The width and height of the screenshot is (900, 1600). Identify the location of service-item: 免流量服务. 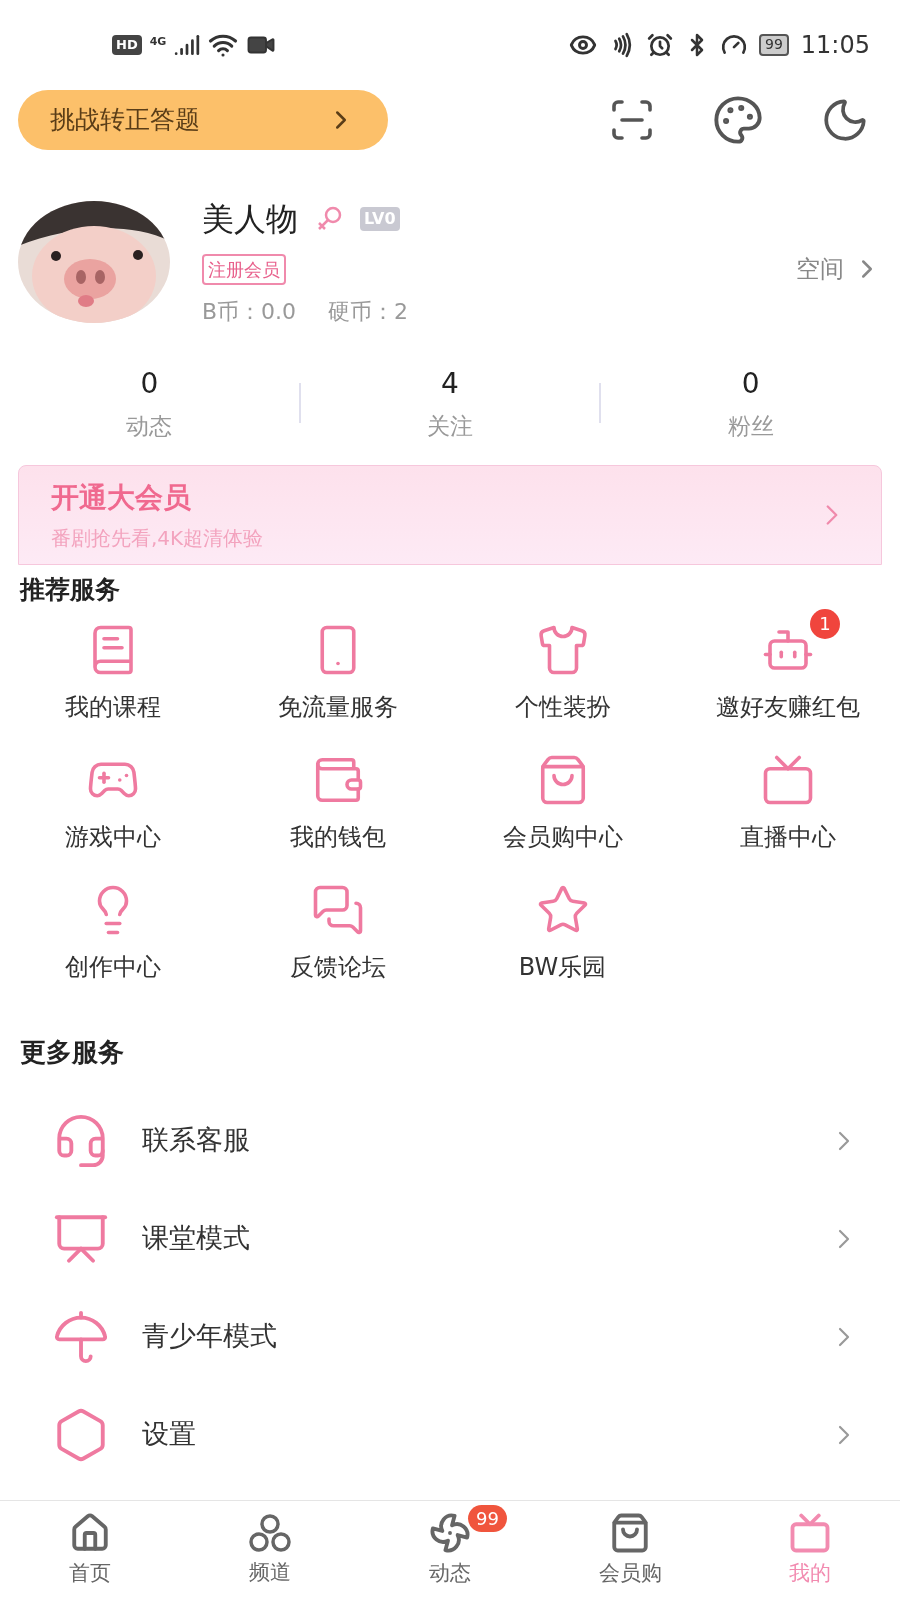
(337, 666).